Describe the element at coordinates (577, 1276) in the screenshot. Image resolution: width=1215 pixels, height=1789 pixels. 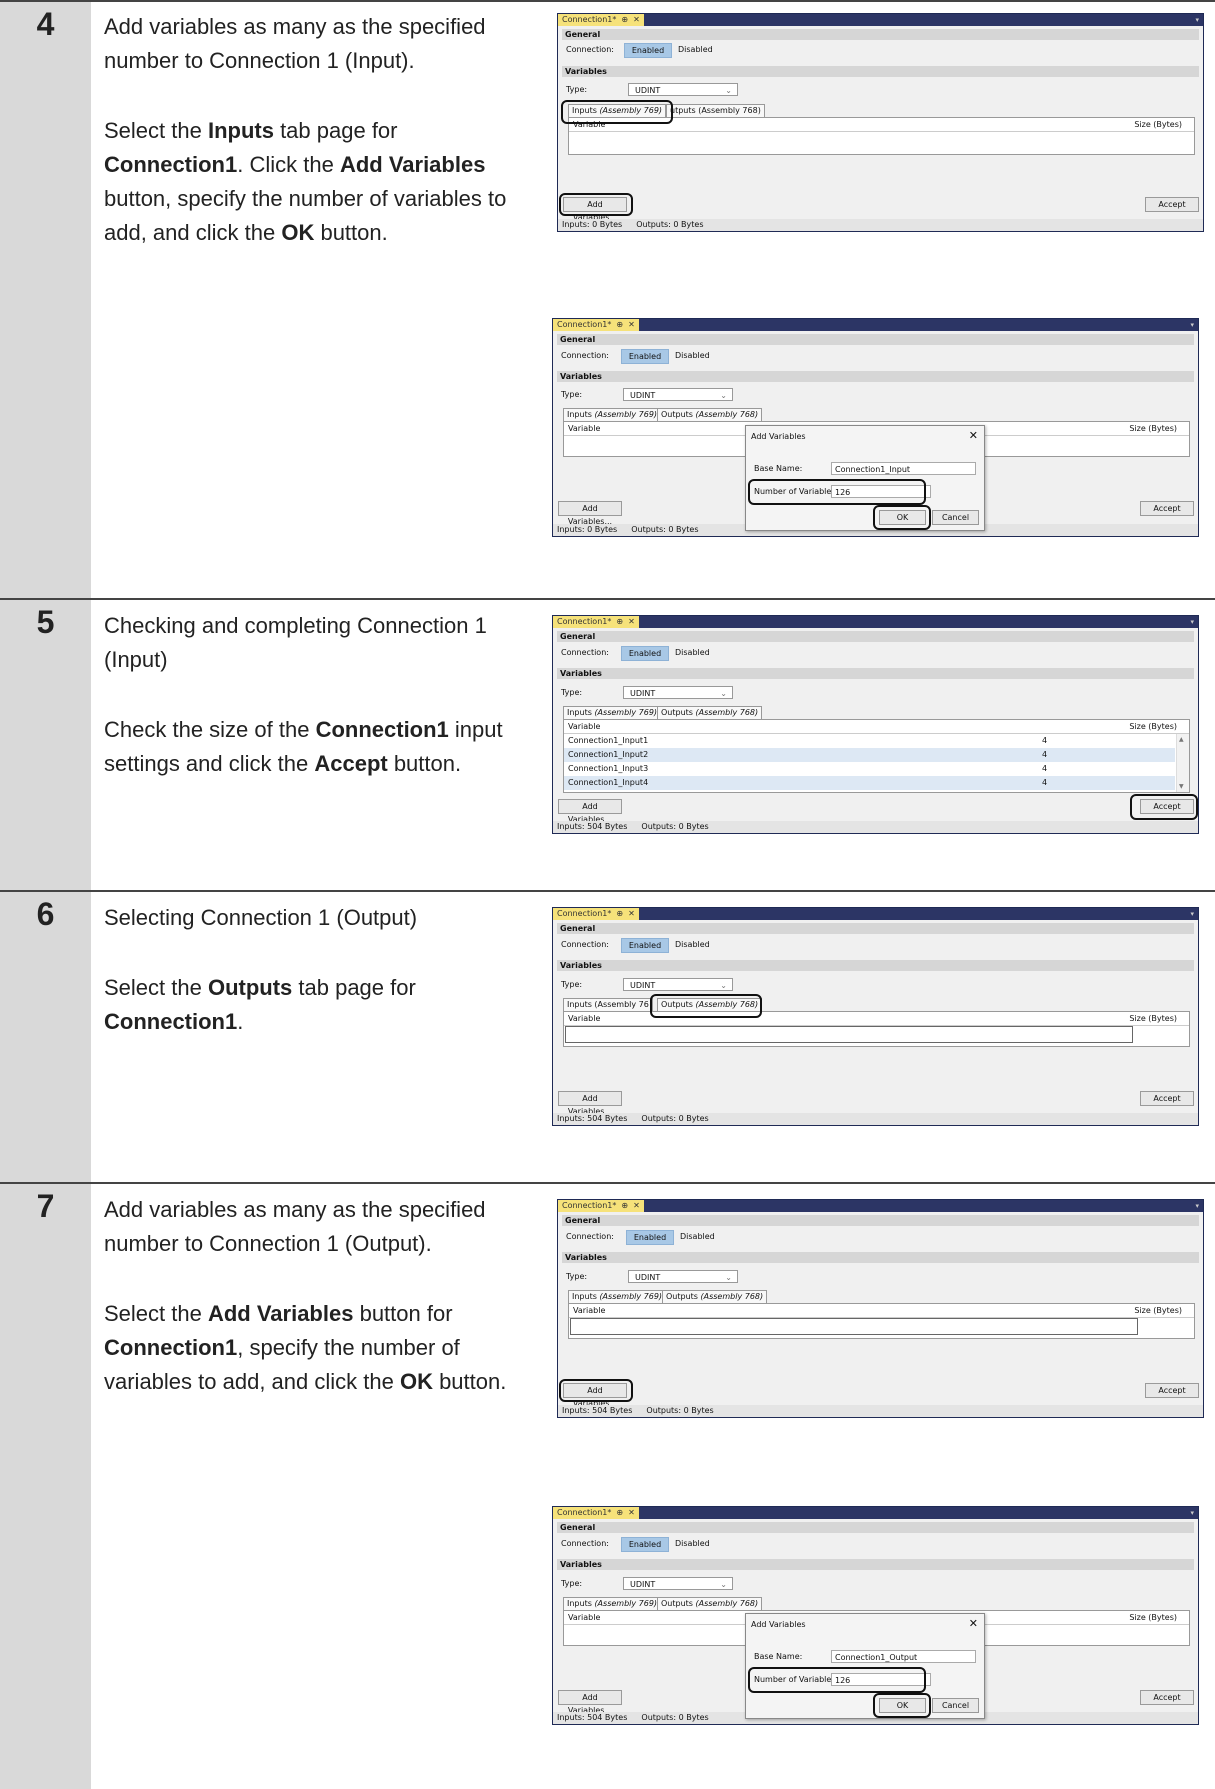
I see `type-label: Type:` at that location.